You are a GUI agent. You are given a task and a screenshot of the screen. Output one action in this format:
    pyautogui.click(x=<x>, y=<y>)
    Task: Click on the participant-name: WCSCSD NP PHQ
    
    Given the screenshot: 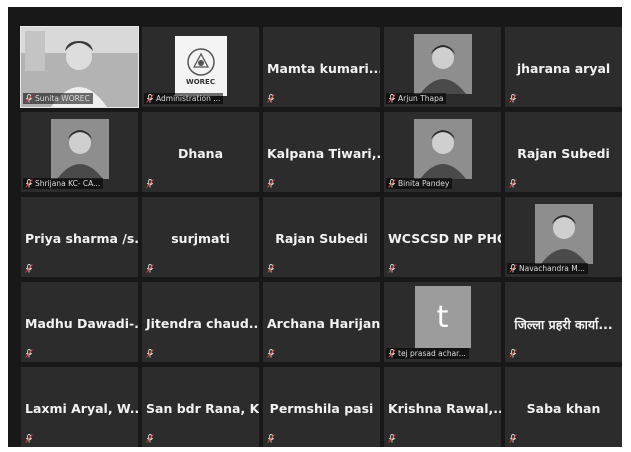 What is the action you would take?
    pyautogui.click(x=444, y=238)
    